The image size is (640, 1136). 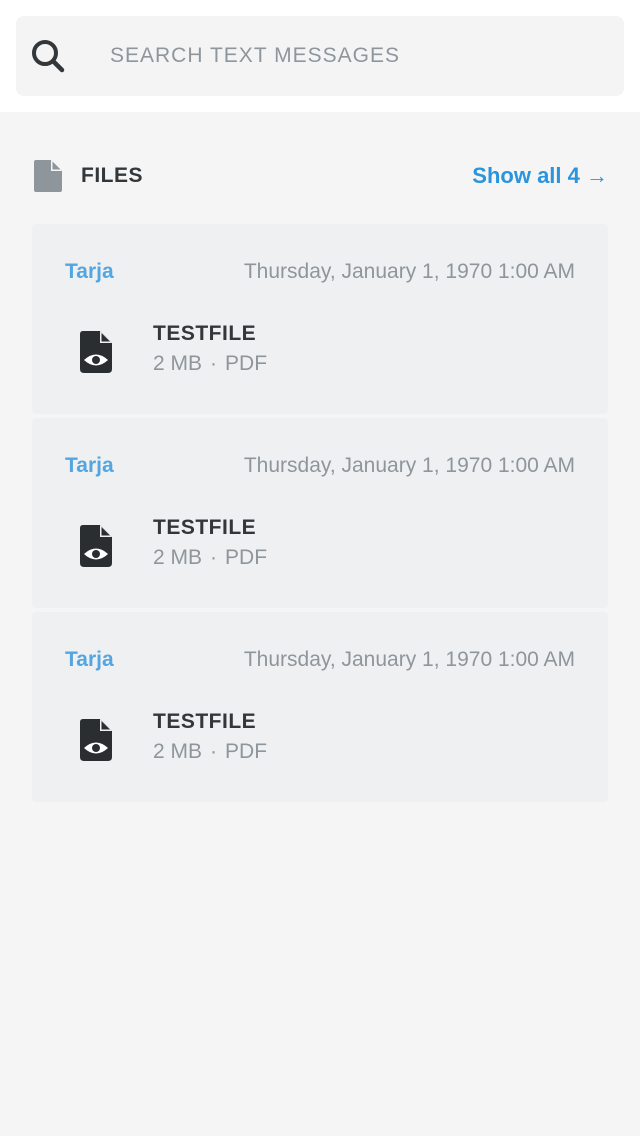 I want to click on file-icon, so click(x=48, y=176).